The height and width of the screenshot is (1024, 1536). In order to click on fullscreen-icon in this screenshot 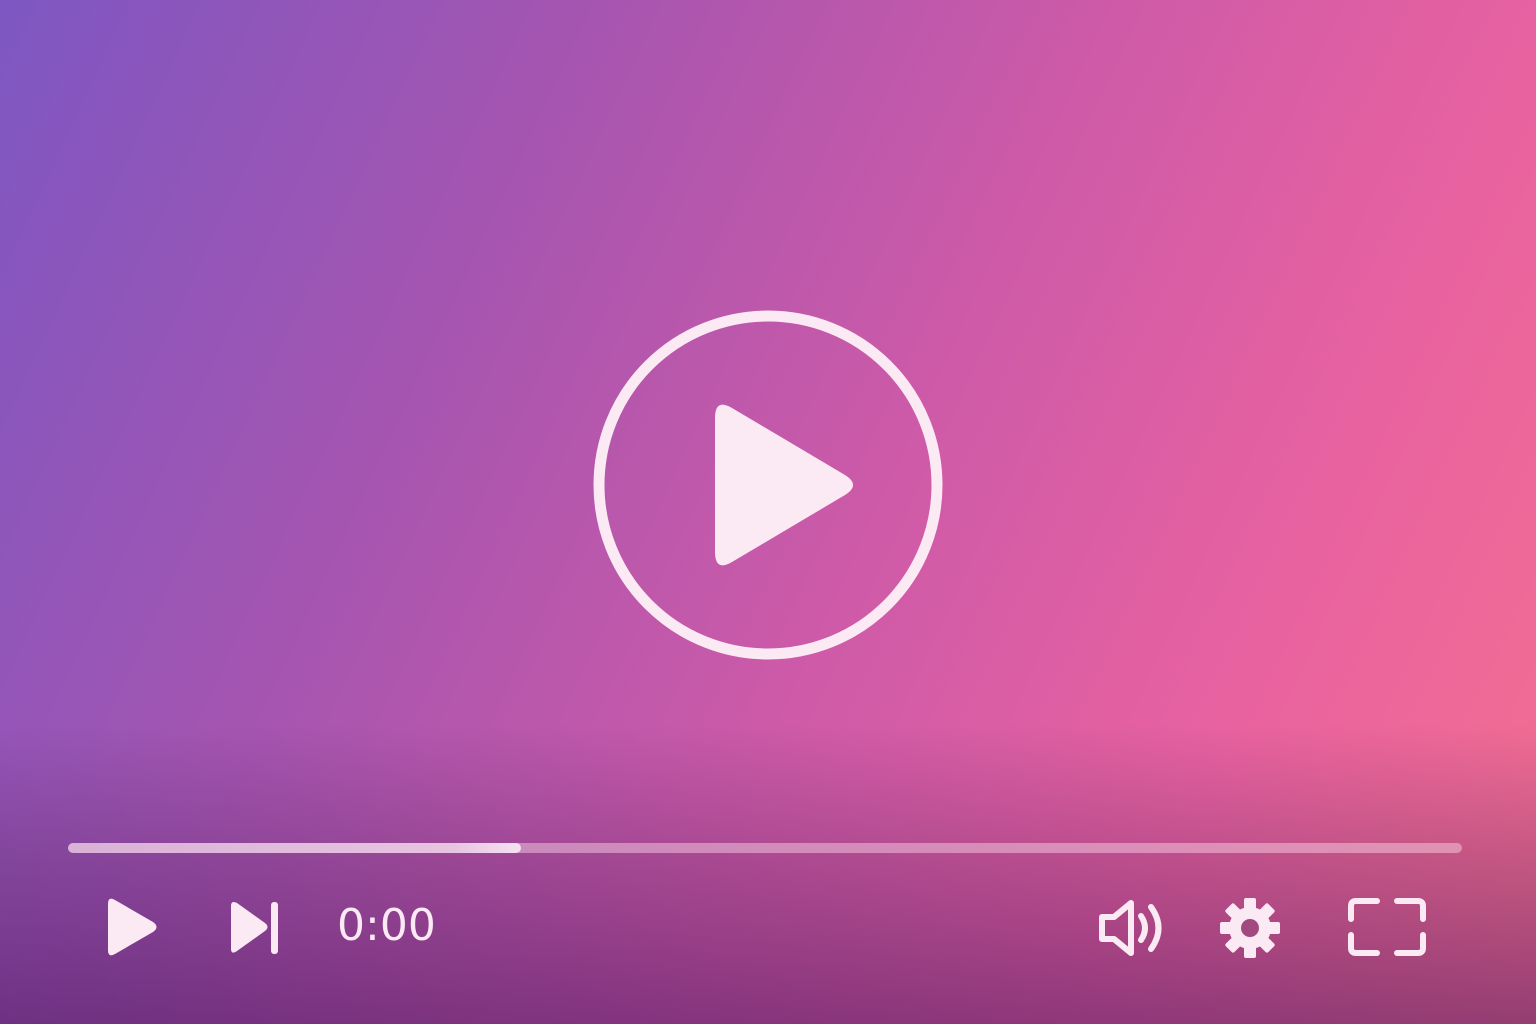, I will do `click(1387, 927)`.